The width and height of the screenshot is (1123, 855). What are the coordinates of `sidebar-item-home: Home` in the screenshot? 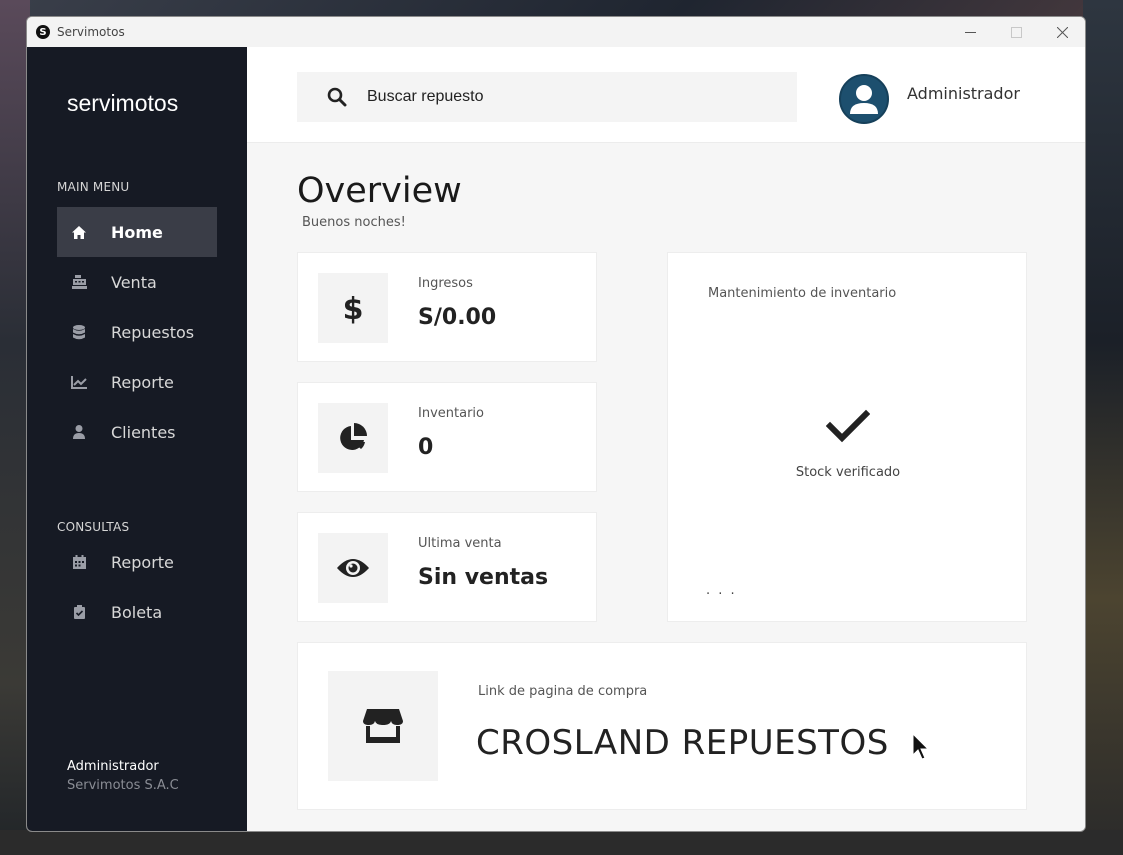 It's located at (137, 232).